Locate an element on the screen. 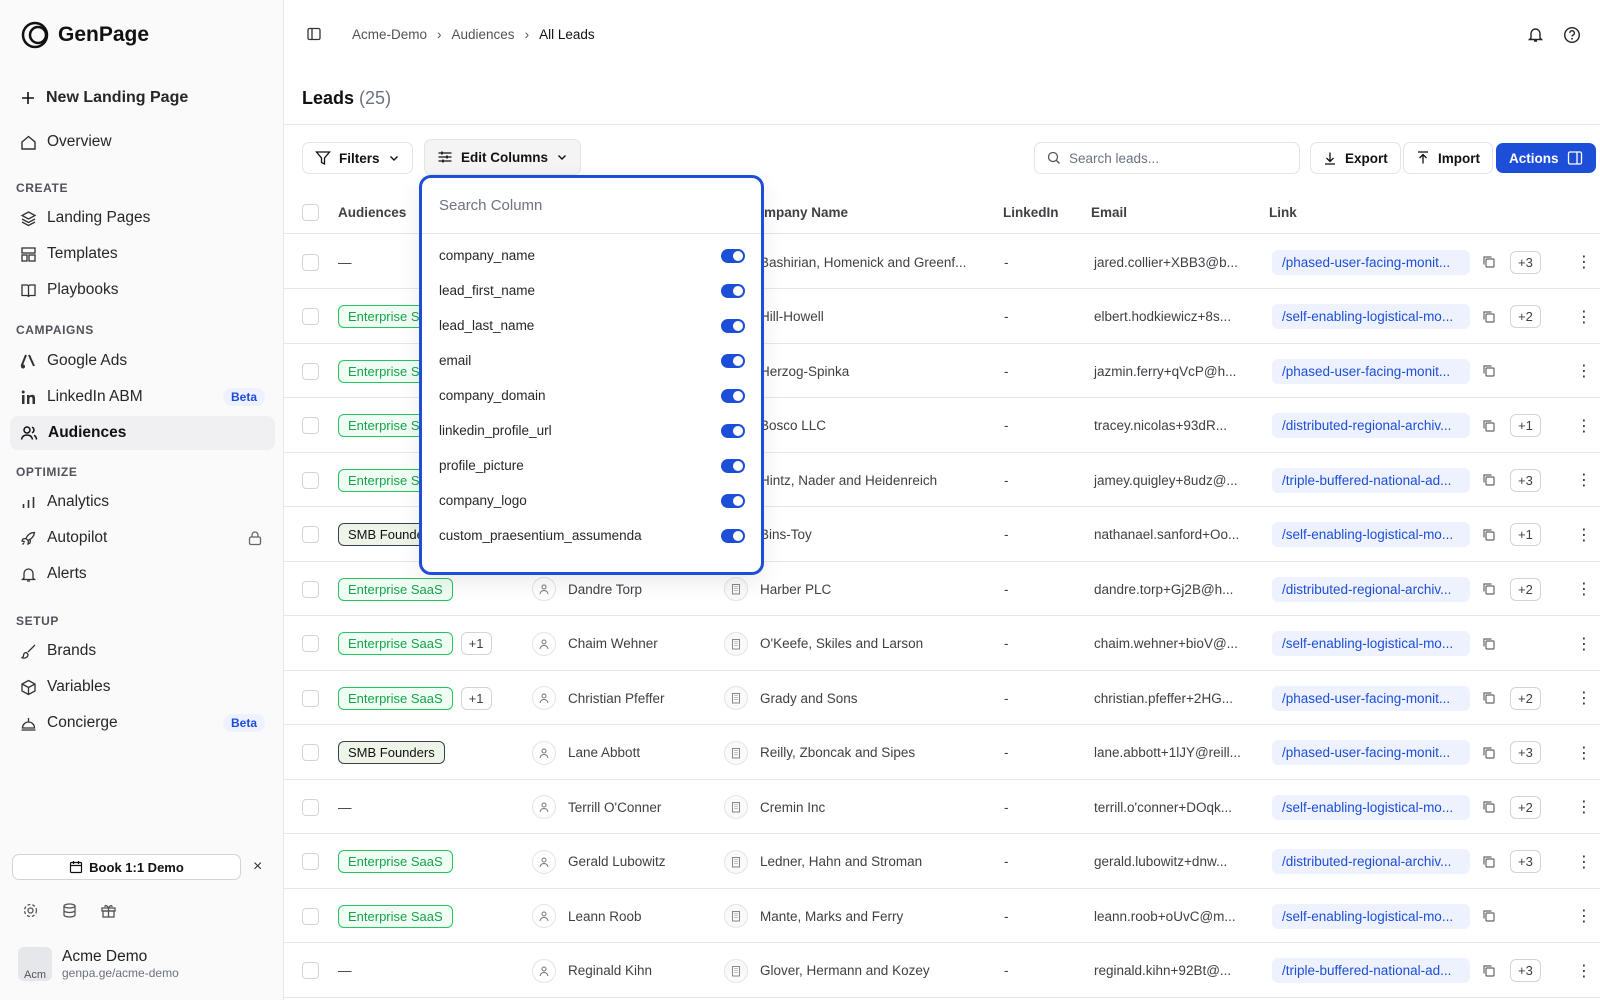 The height and width of the screenshot is (1000, 1600). column-option: custom_praesentium_assumenda is located at coordinates (591, 535).